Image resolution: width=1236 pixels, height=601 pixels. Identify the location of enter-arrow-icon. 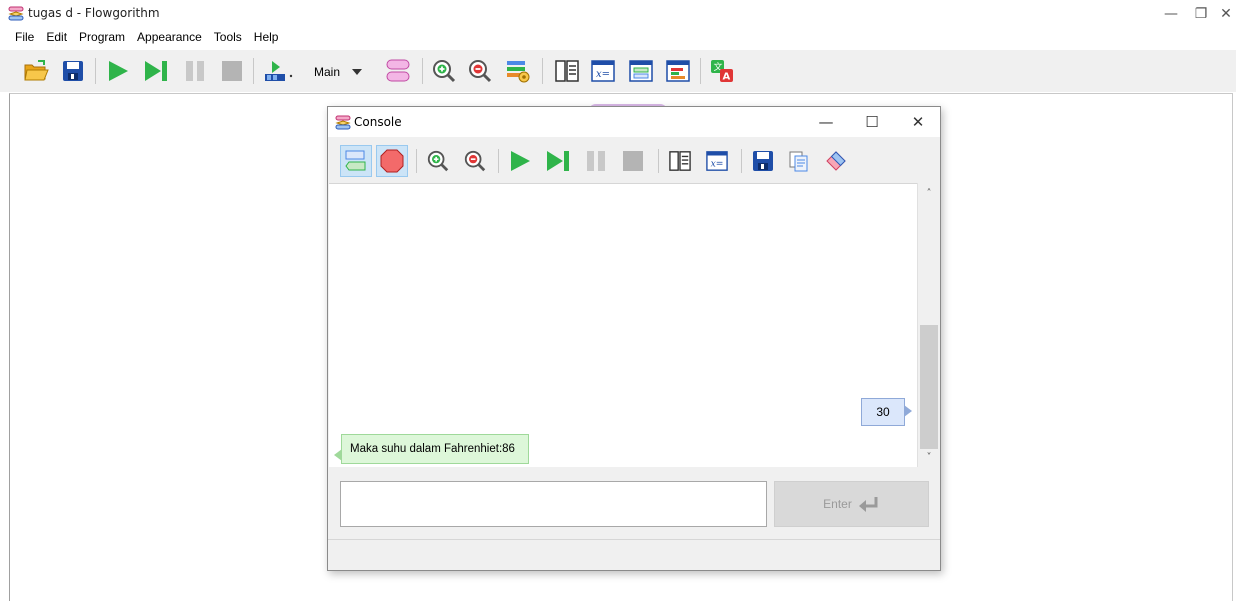
(868, 504).